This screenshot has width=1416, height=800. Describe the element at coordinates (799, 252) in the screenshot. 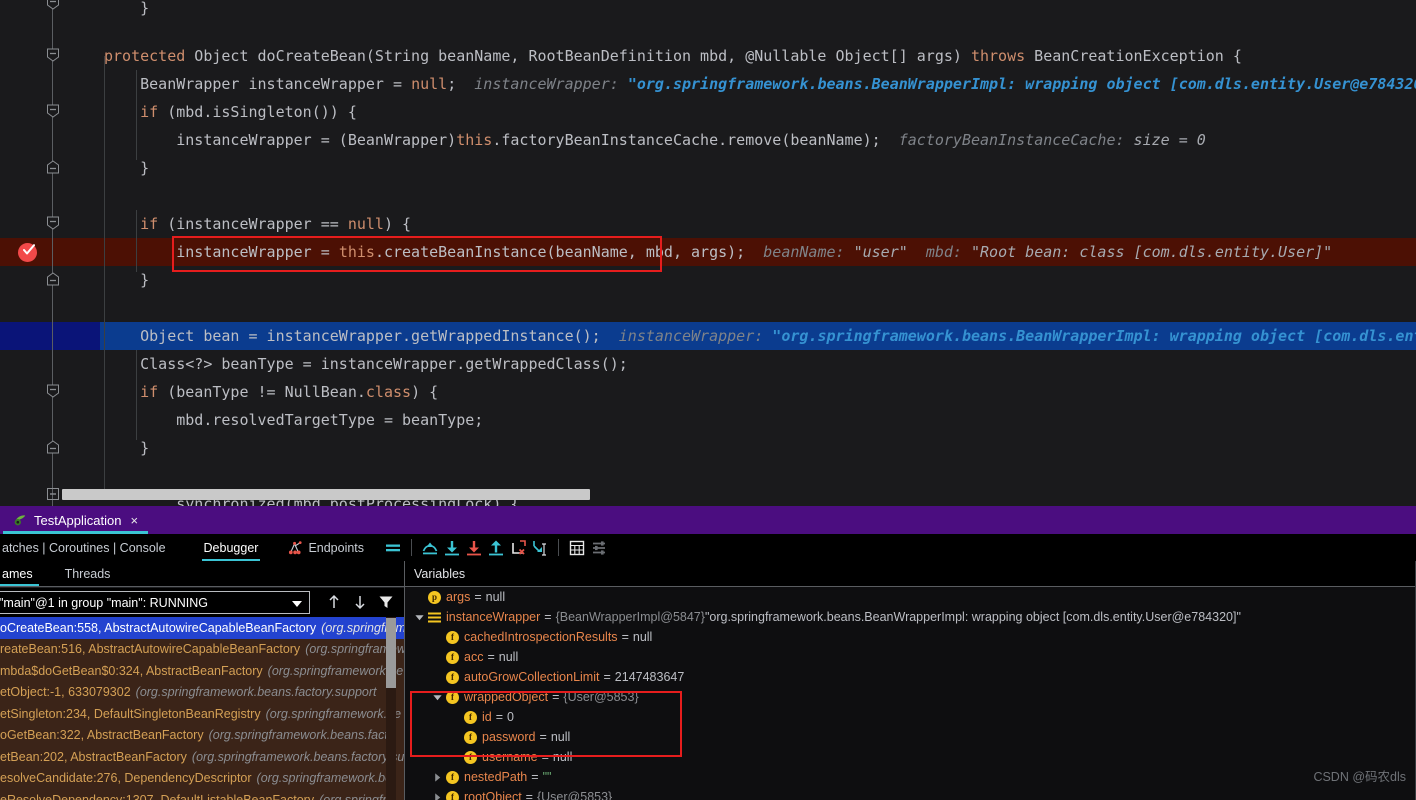

I see `code-token: beanName:` at that location.